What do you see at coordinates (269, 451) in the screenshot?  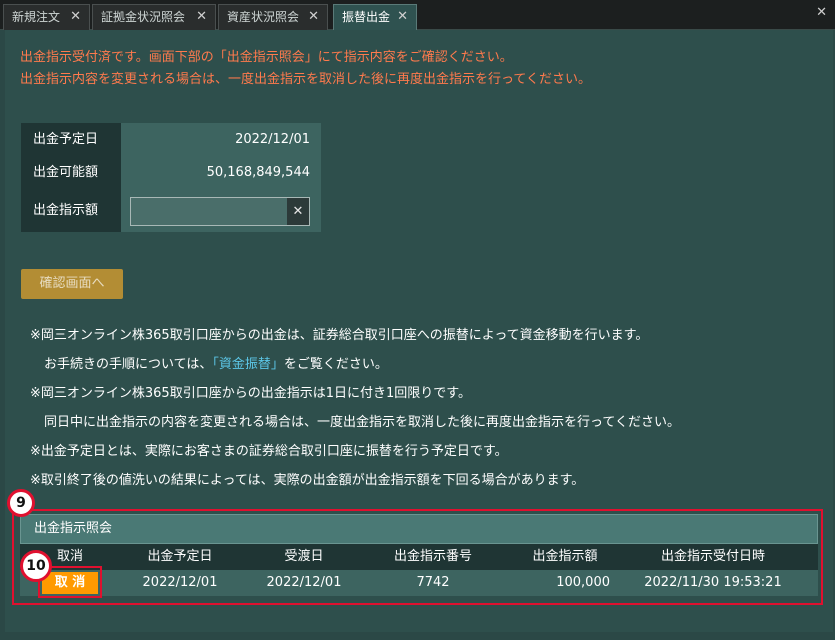 I see `note-5: ※出金予定日とは、実際にお客さまの証券総合取引口座に振替を行う予定日です。` at bounding box center [269, 451].